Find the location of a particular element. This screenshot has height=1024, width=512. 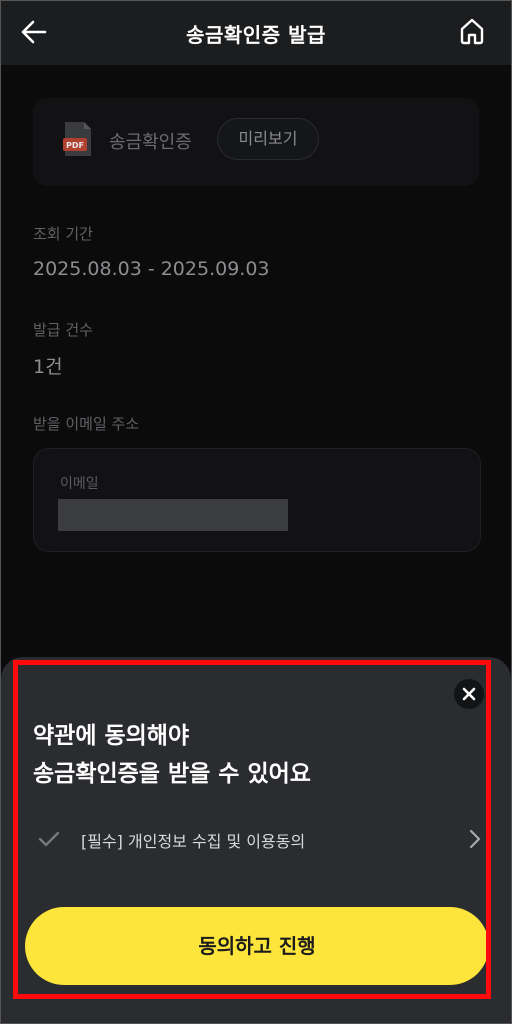

agreement-item: [필수] 개인정보 수집 및 이용동의 is located at coordinates (256, 839).